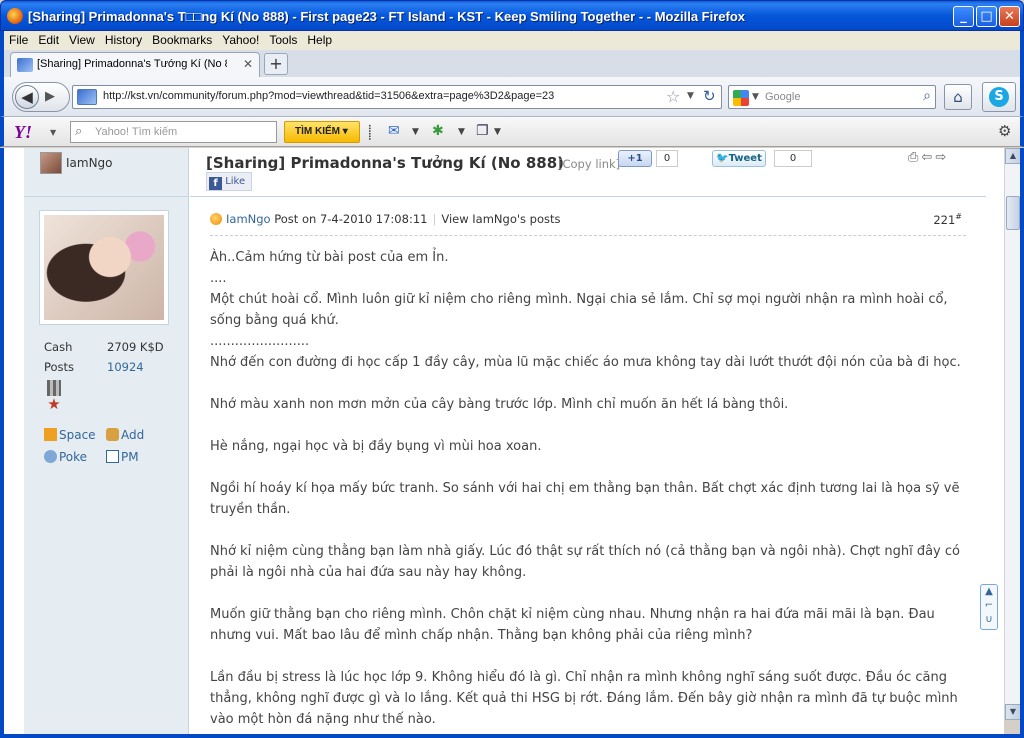 This screenshot has width=1024, height=738. I want to click on site-favicon-icon, so click(25, 65).